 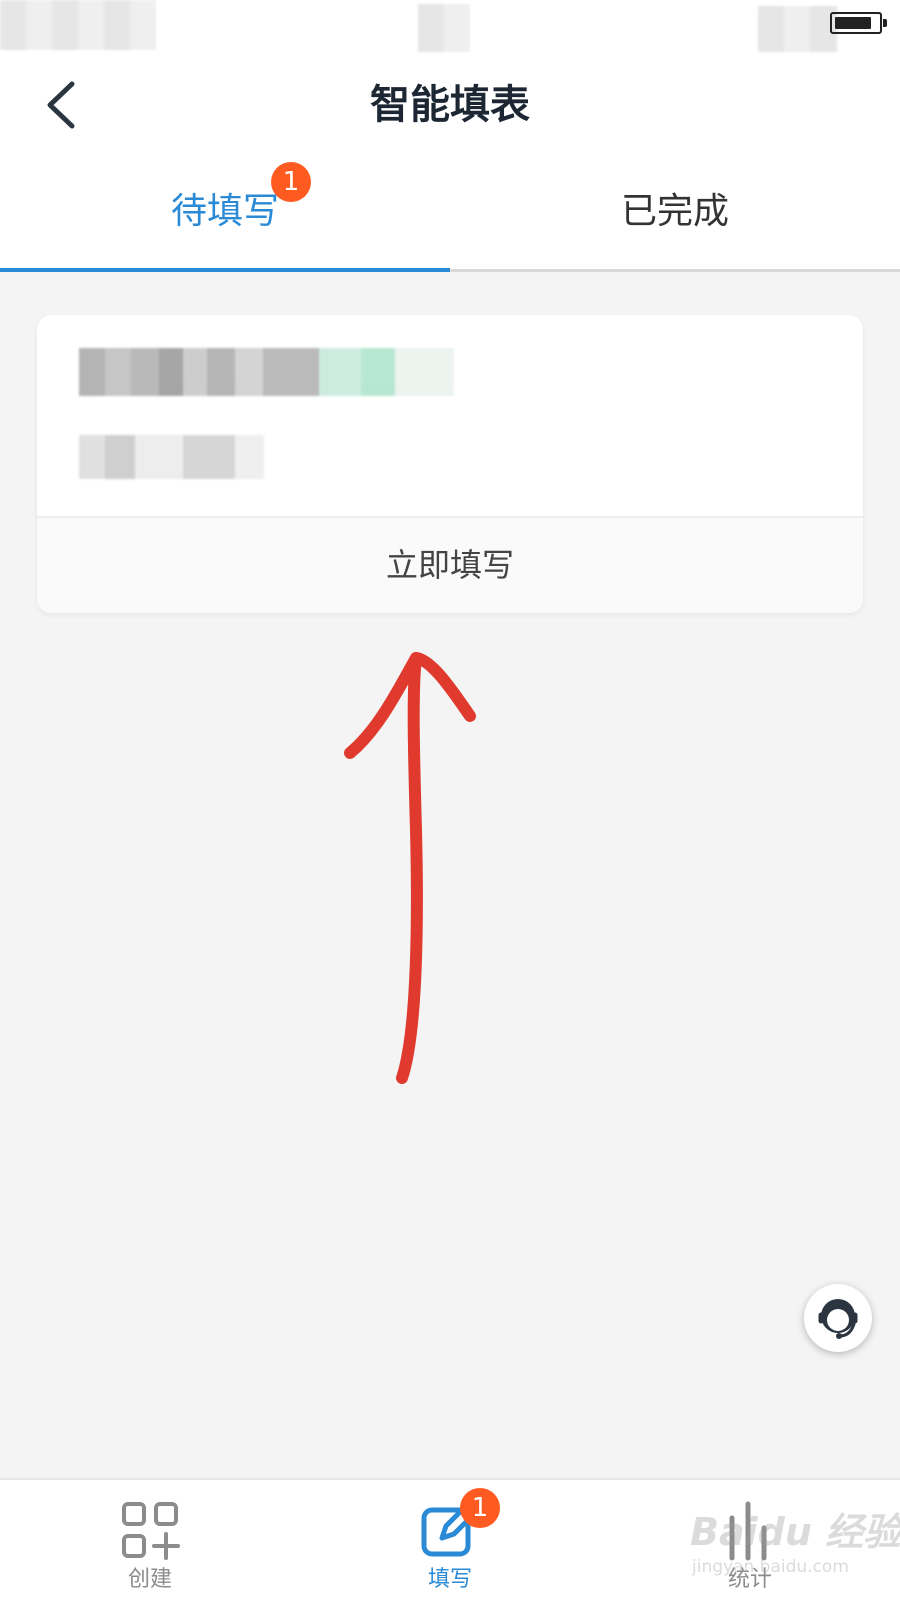 What do you see at coordinates (853, 23) in the screenshot?
I see `battery-level` at bounding box center [853, 23].